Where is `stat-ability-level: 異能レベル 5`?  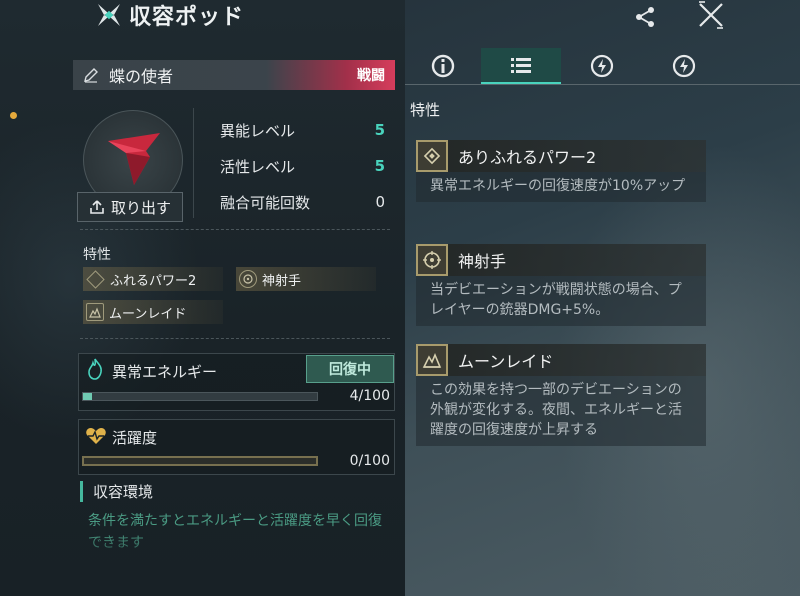 stat-ability-level: 異能レベル 5 is located at coordinates (302, 130).